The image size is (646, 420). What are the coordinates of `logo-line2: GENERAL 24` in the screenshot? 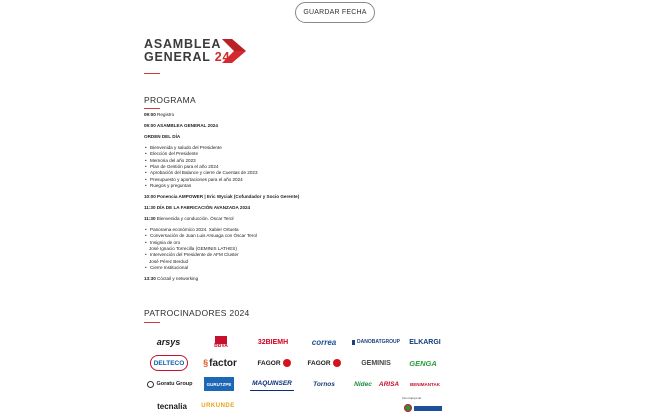 It's located at (187, 57).